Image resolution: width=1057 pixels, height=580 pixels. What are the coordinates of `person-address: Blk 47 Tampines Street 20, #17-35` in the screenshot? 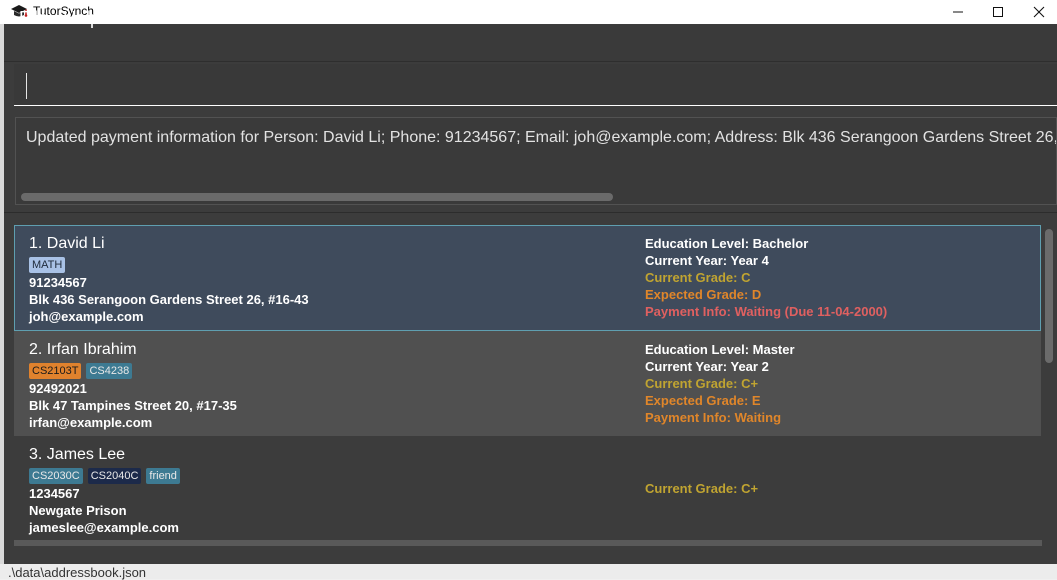 It's located at (133, 405).